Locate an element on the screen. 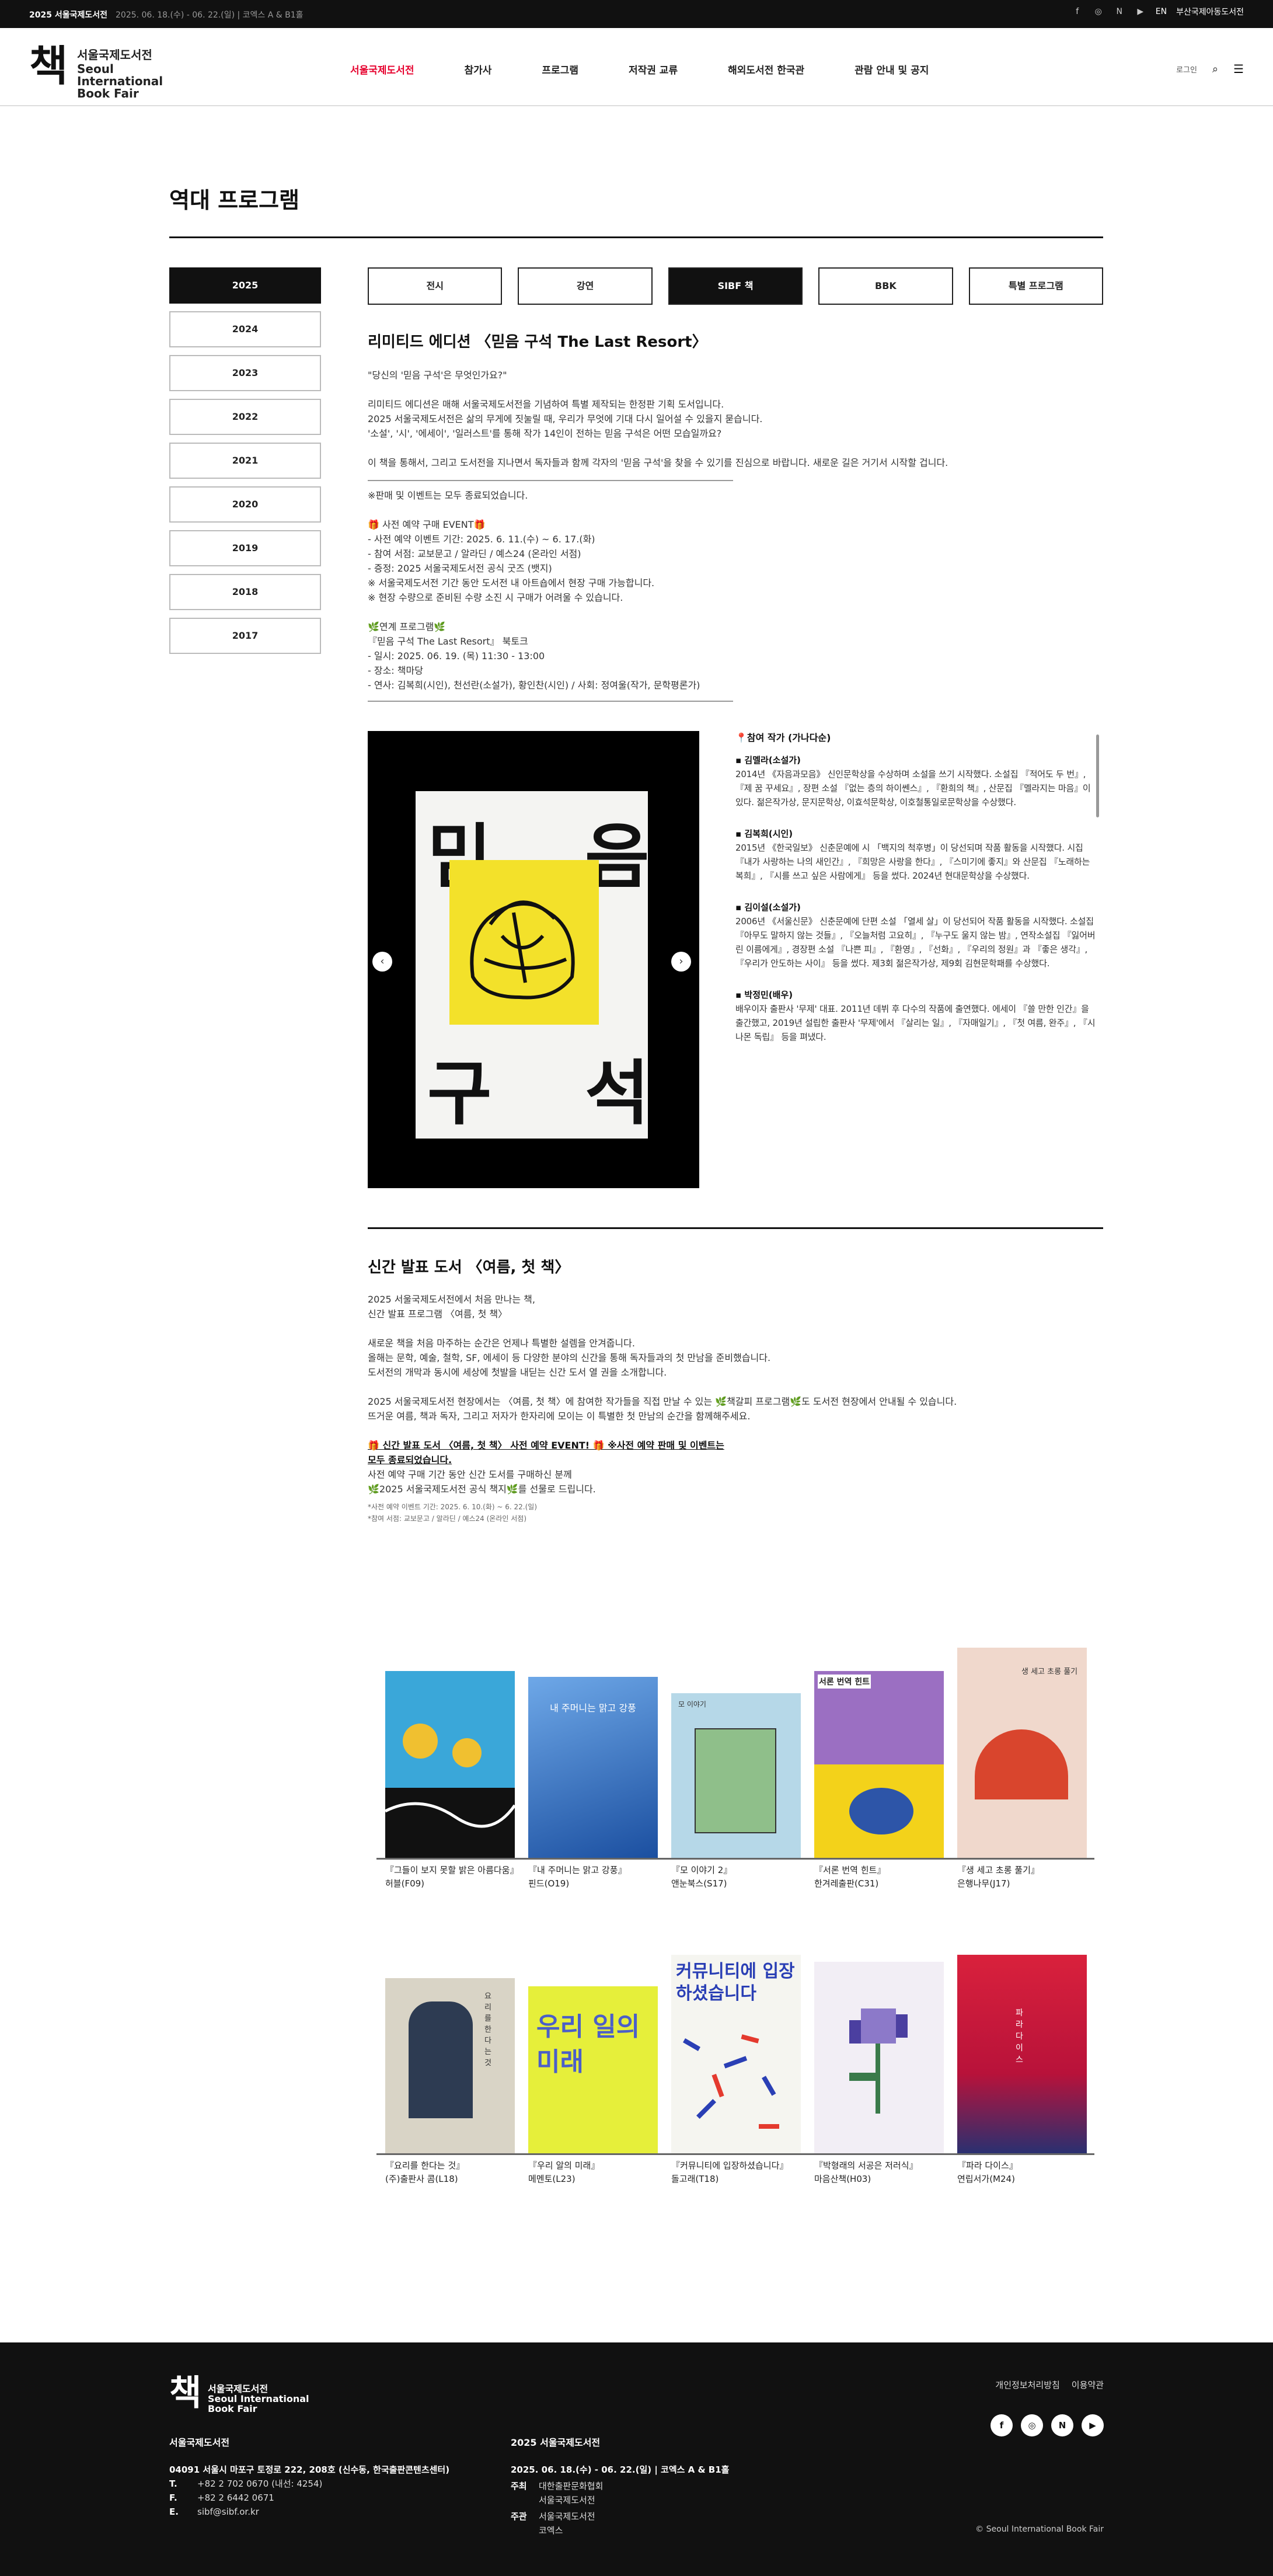 The image size is (1273, 2576). year-2025: 2025 is located at coordinates (245, 285).